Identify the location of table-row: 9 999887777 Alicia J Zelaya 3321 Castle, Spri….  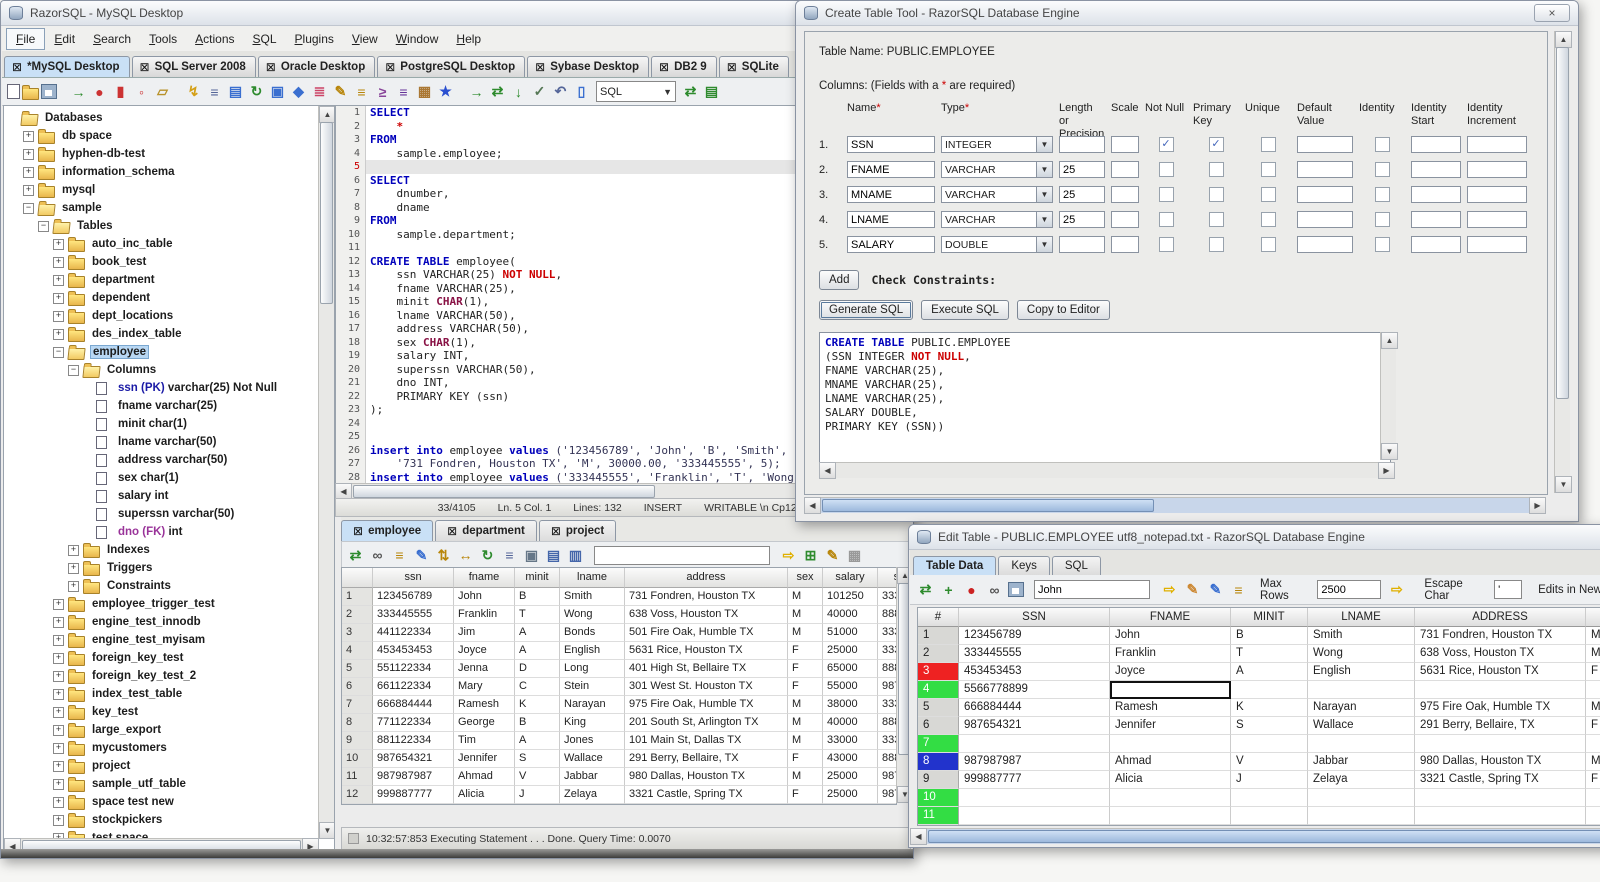
(1259, 780).